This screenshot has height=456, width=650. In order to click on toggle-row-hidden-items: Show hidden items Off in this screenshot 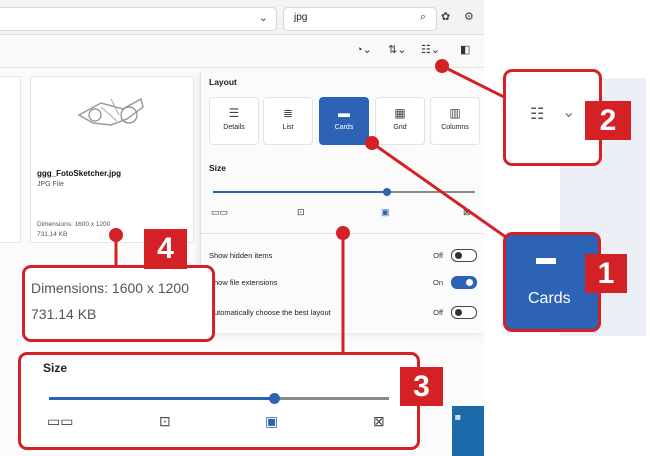, I will do `click(344, 257)`.